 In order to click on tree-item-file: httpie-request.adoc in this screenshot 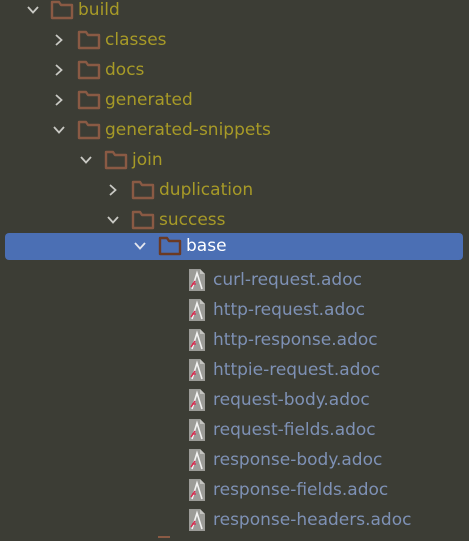, I will do `click(234, 370)`.